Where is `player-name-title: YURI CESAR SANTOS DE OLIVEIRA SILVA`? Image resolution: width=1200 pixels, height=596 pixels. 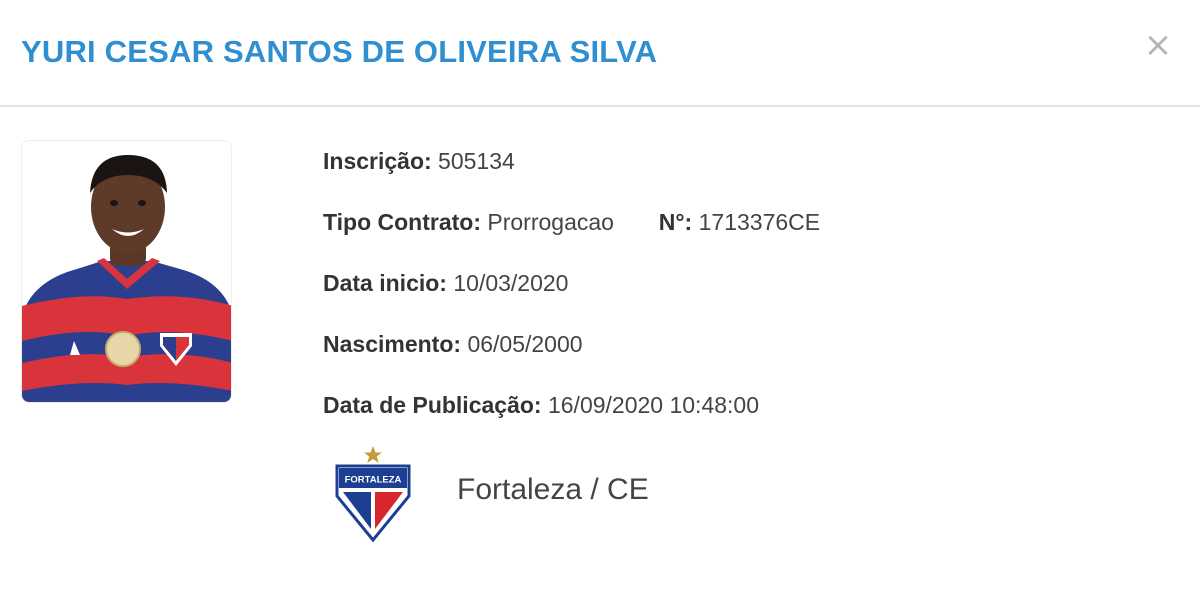 player-name-title: YURI CESAR SANTOS DE OLIVEIRA SILVA is located at coordinates (339, 51).